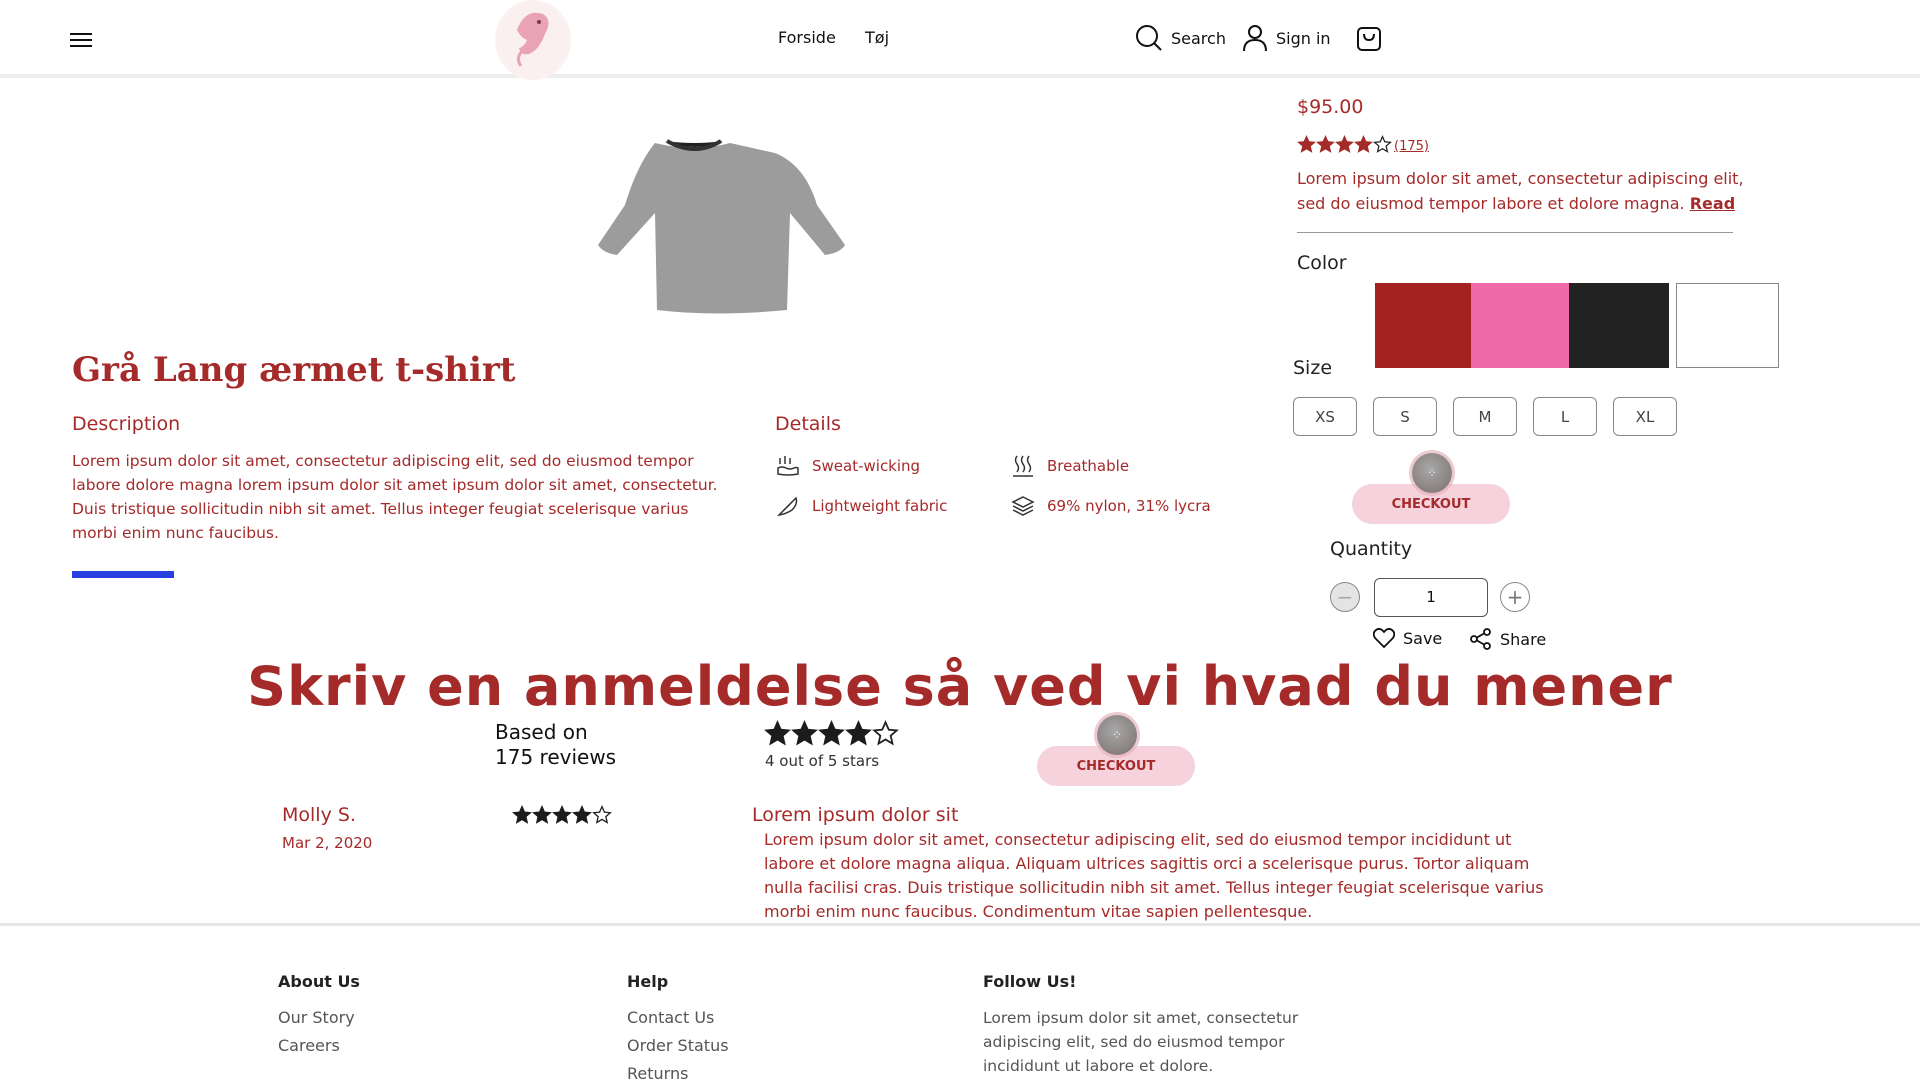 This screenshot has width=1920, height=1080. I want to click on review-rating, so click(562, 817).